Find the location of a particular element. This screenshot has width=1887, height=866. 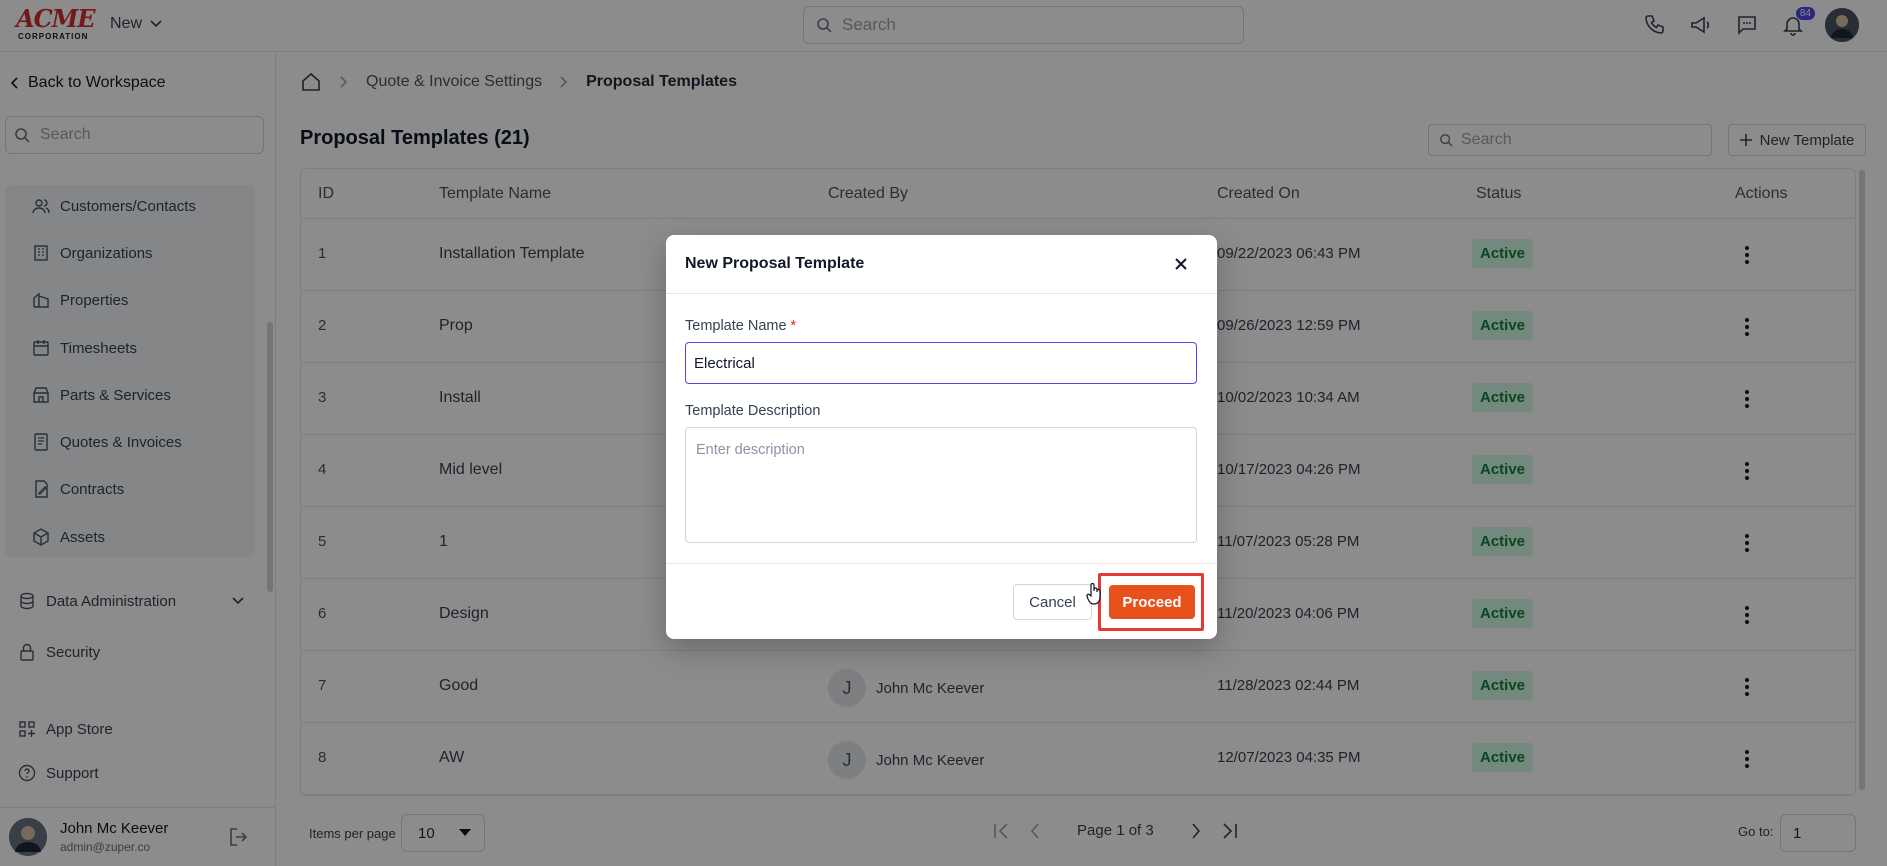

required-marker: * is located at coordinates (793, 326).